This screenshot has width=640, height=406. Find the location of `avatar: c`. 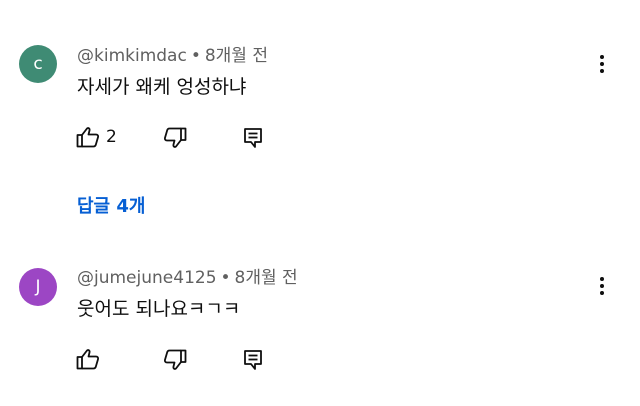

avatar: c is located at coordinates (38, 64).